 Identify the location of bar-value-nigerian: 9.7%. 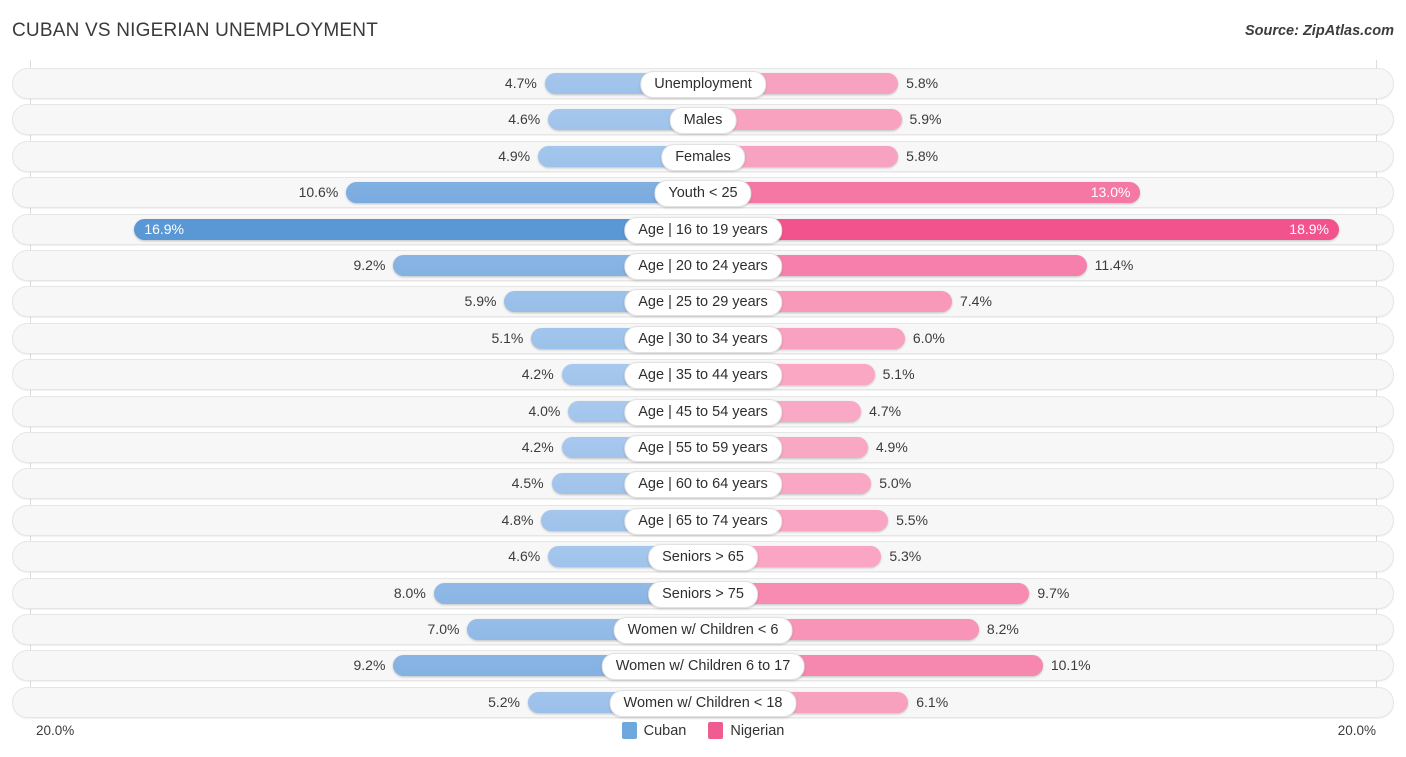
(1053, 592).